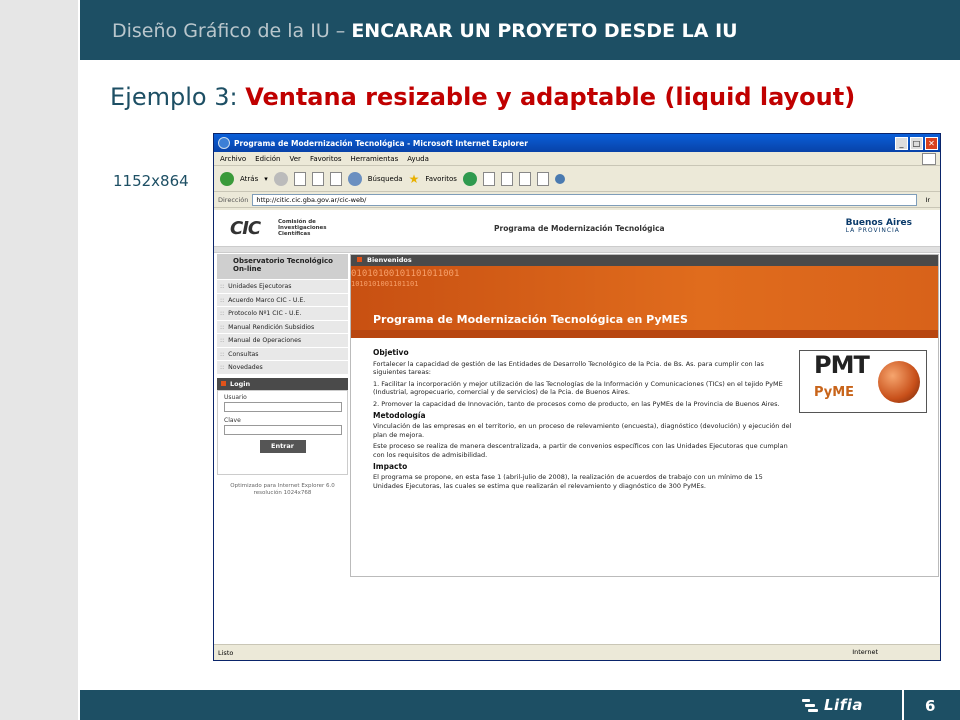 The image size is (960, 720). Describe the element at coordinates (282, 300) in the screenshot. I see `sidebar-item-acuerdo: :: Acuerdo Marco CIC - U.E.` at that location.